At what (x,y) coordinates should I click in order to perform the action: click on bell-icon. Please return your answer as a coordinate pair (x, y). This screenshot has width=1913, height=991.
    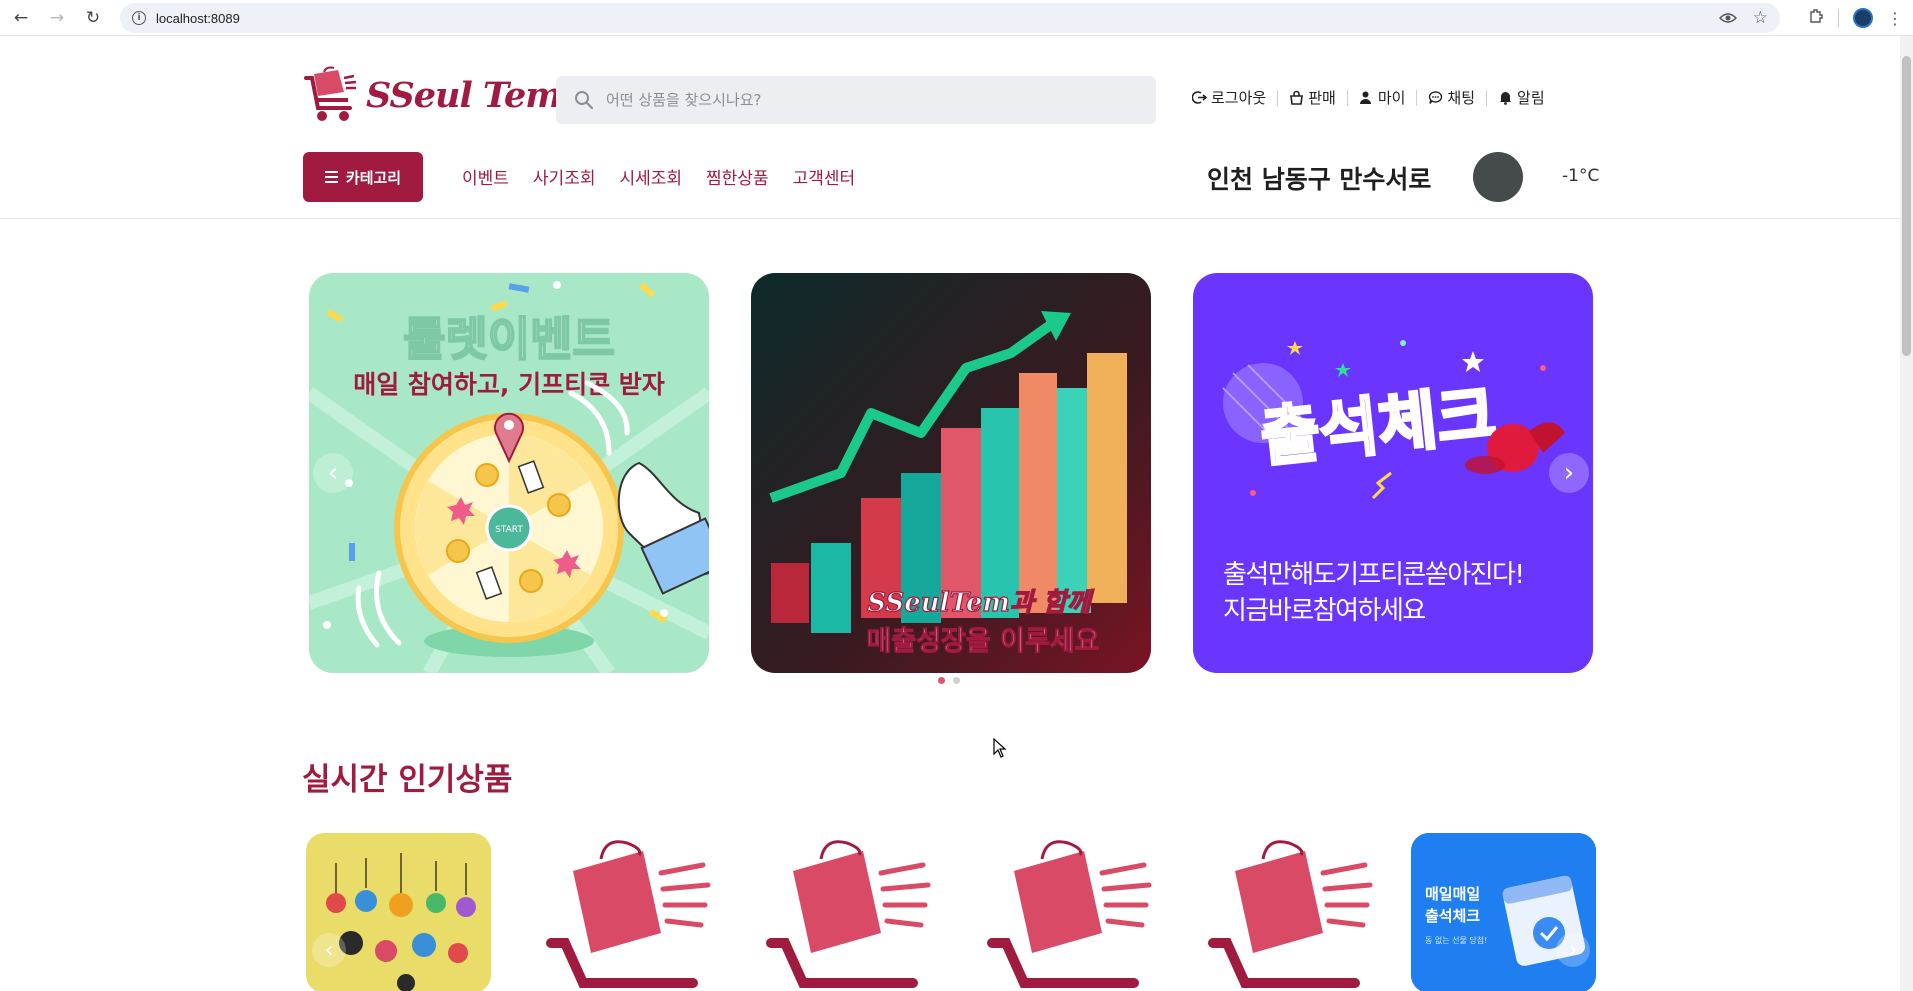
    Looking at the image, I should click on (1506, 98).